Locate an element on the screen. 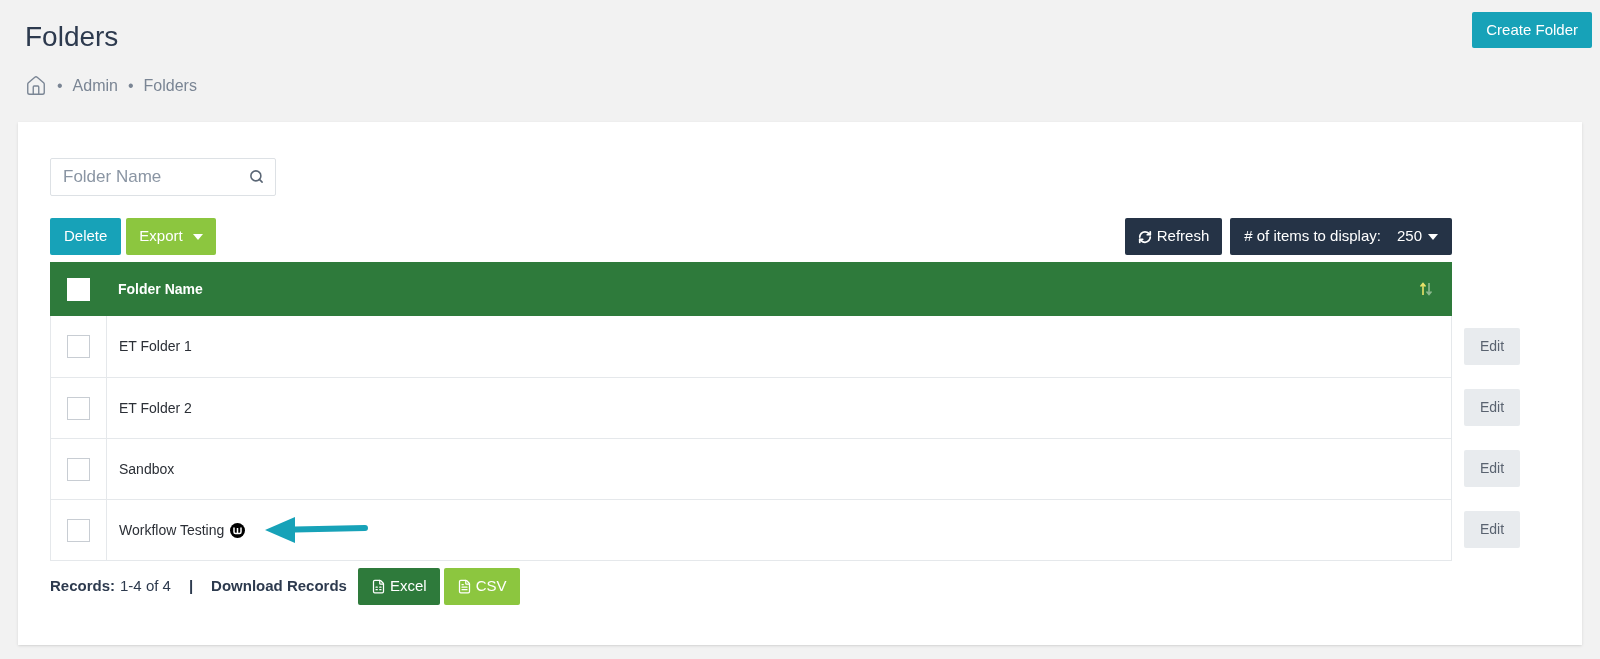 Image resolution: width=1600 pixels, height=659 pixels. excel-button: Excel is located at coordinates (398, 586).